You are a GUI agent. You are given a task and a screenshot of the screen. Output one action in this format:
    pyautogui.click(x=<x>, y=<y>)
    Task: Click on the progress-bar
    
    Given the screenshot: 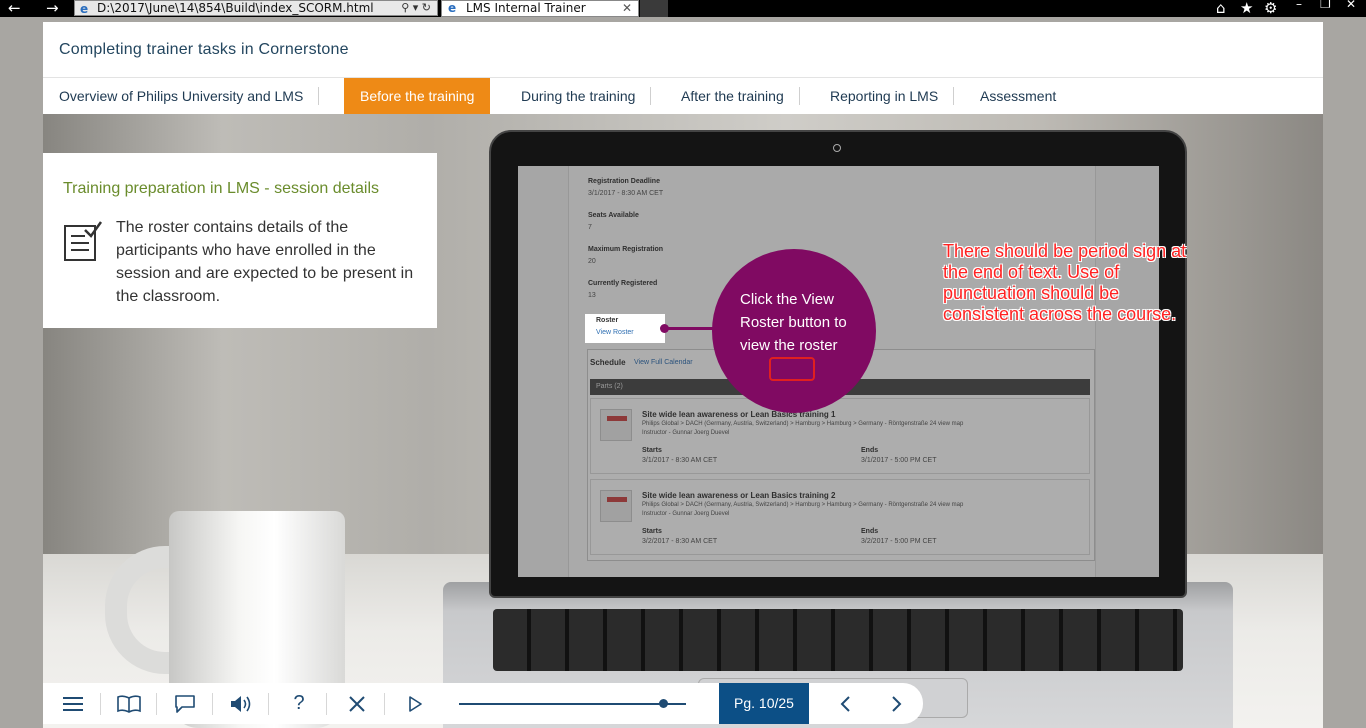 What is the action you would take?
    pyautogui.click(x=572, y=704)
    